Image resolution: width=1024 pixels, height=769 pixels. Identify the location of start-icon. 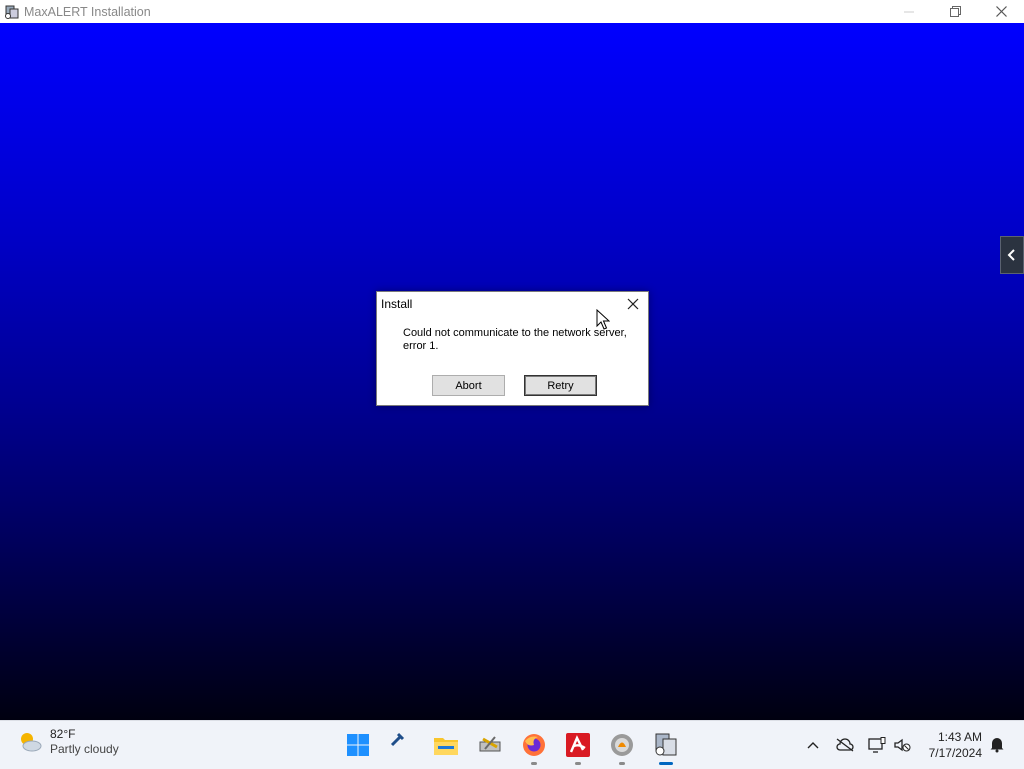
(358, 745).